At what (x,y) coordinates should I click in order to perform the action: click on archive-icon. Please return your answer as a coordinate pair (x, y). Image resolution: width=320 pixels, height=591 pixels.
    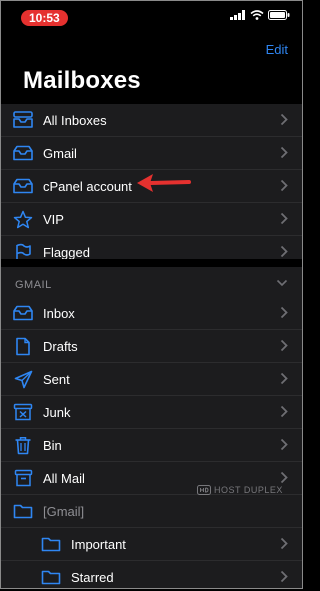
    Looking at the image, I should click on (23, 478).